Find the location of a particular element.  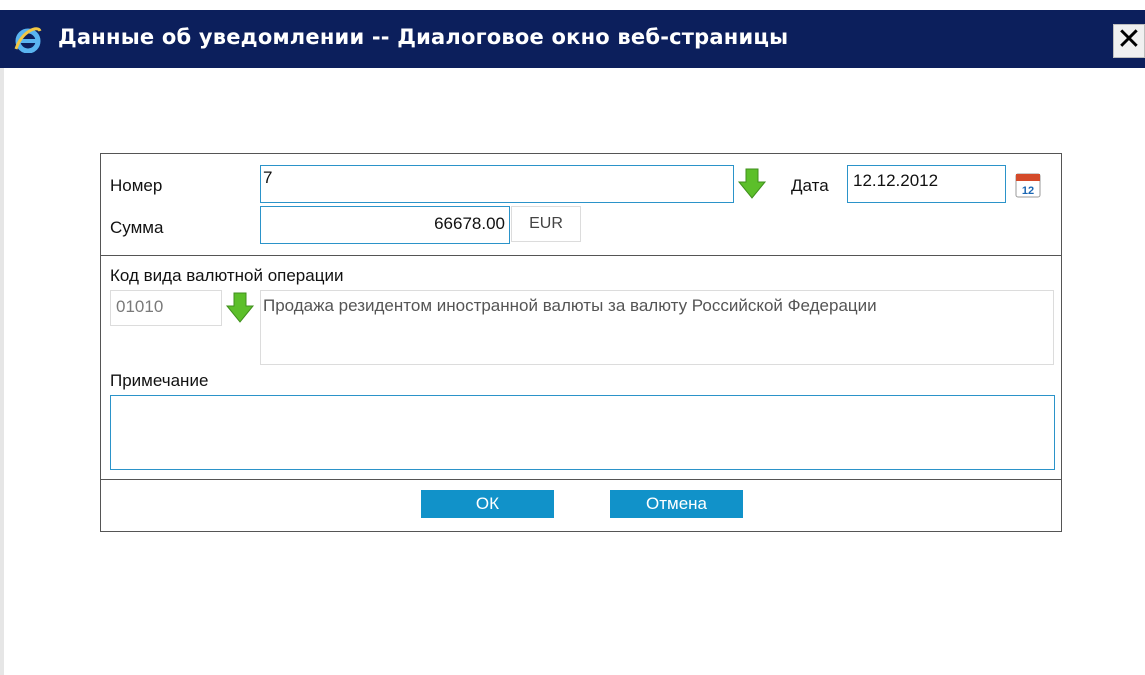

currency-value: EUR is located at coordinates (546, 223).